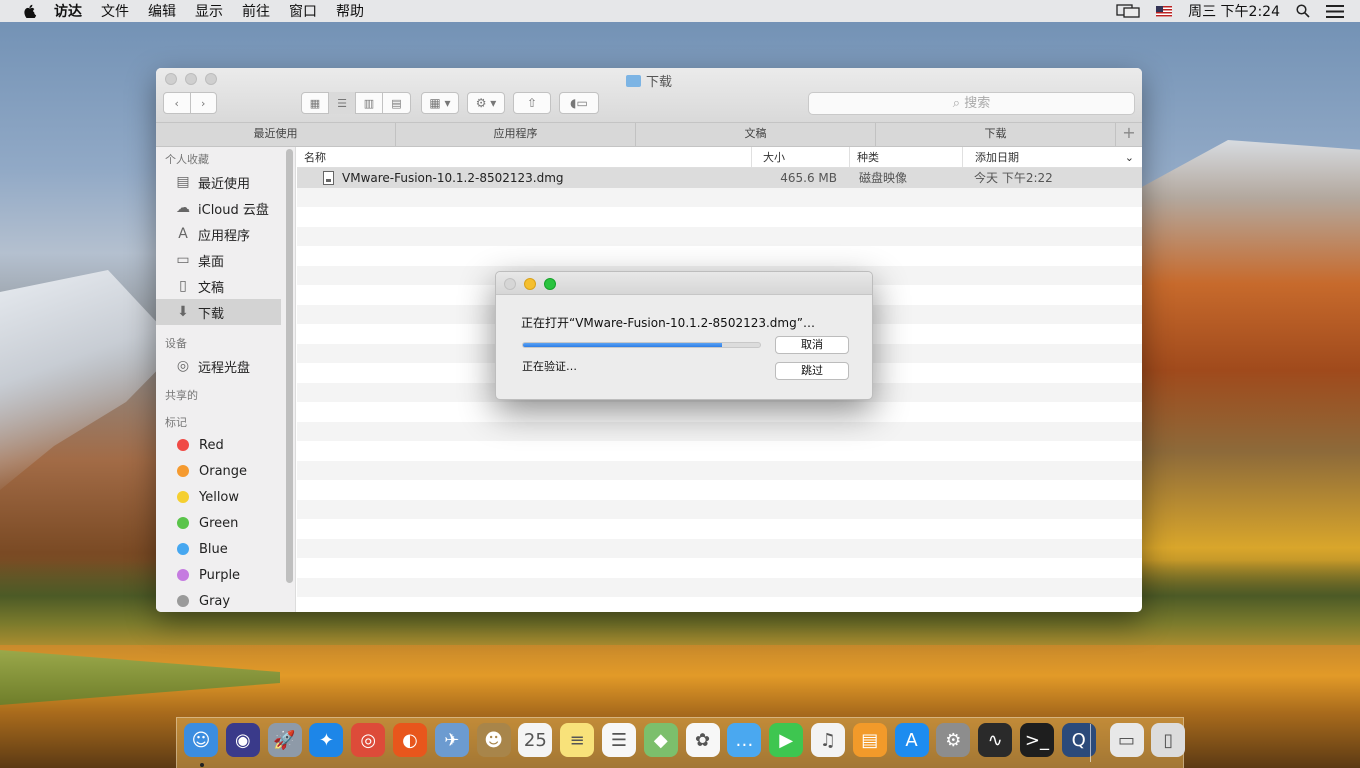  What do you see at coordinates (284, 740) in the screenshot?
I see `launchpad-icon: 🚀` at bounding box center [284, 740].